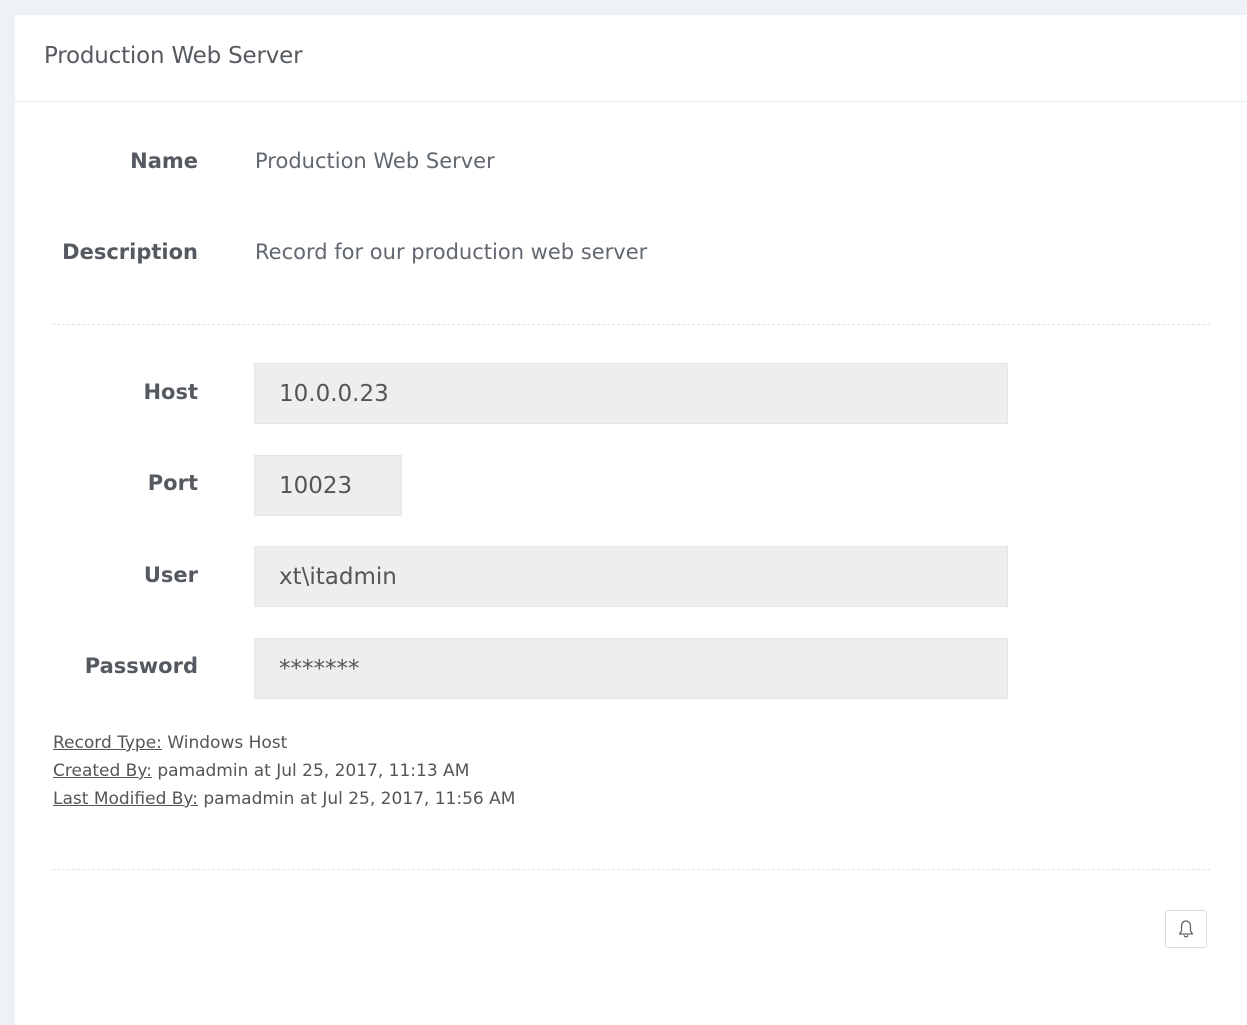 This screenshot has width=1247, height=1025. What do you see at coordinates (107, 743) in the screenshot?
I see `record-type-key: Record Type:` at bounding box center [107, 743].